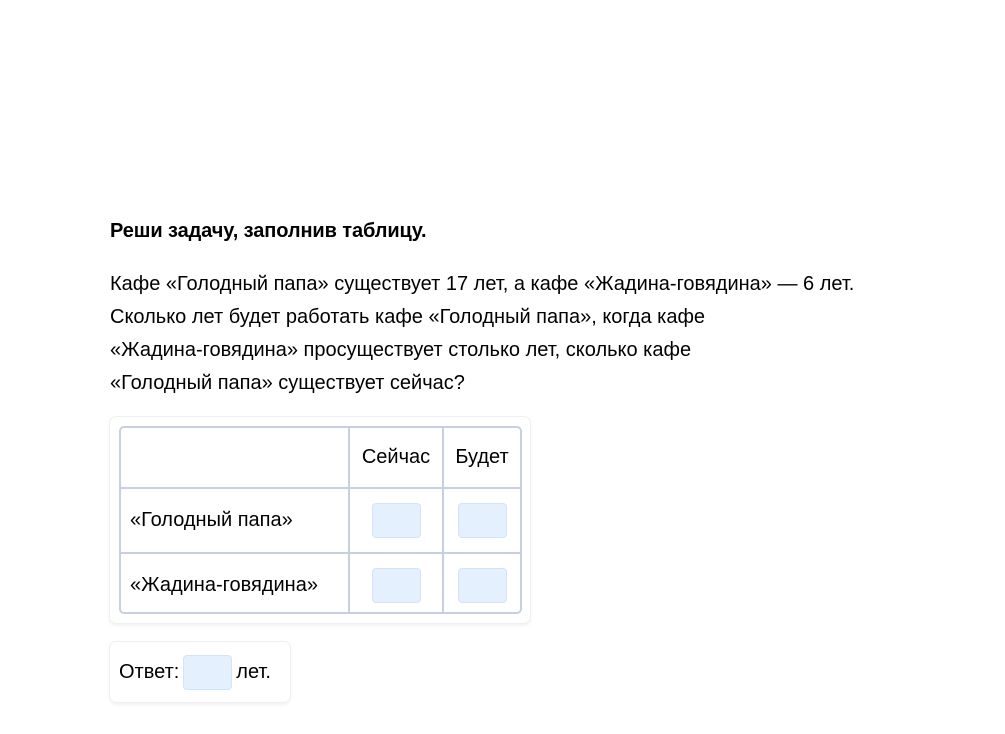 The height and width of the screenshot is (734, 1005). What do you see at coordinates (149, 671) in the screenshot?
I see `answer-label: Ответ:` at bounding box center [149, 671].